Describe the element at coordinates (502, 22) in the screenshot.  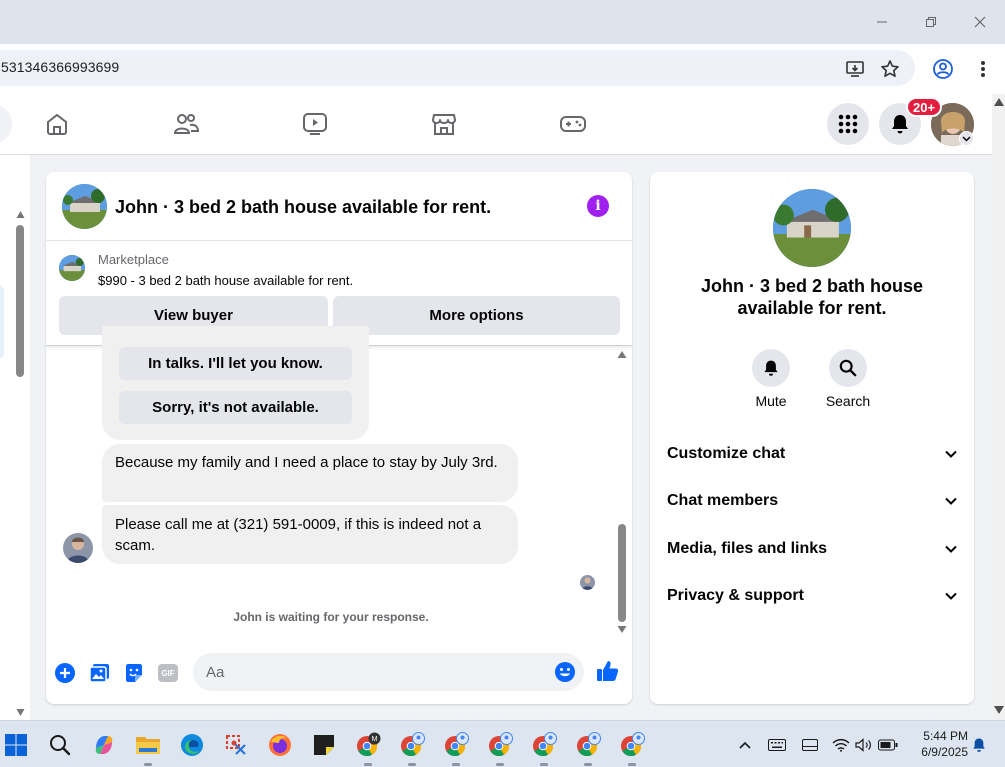
I see `browser-title-bar` at that location.